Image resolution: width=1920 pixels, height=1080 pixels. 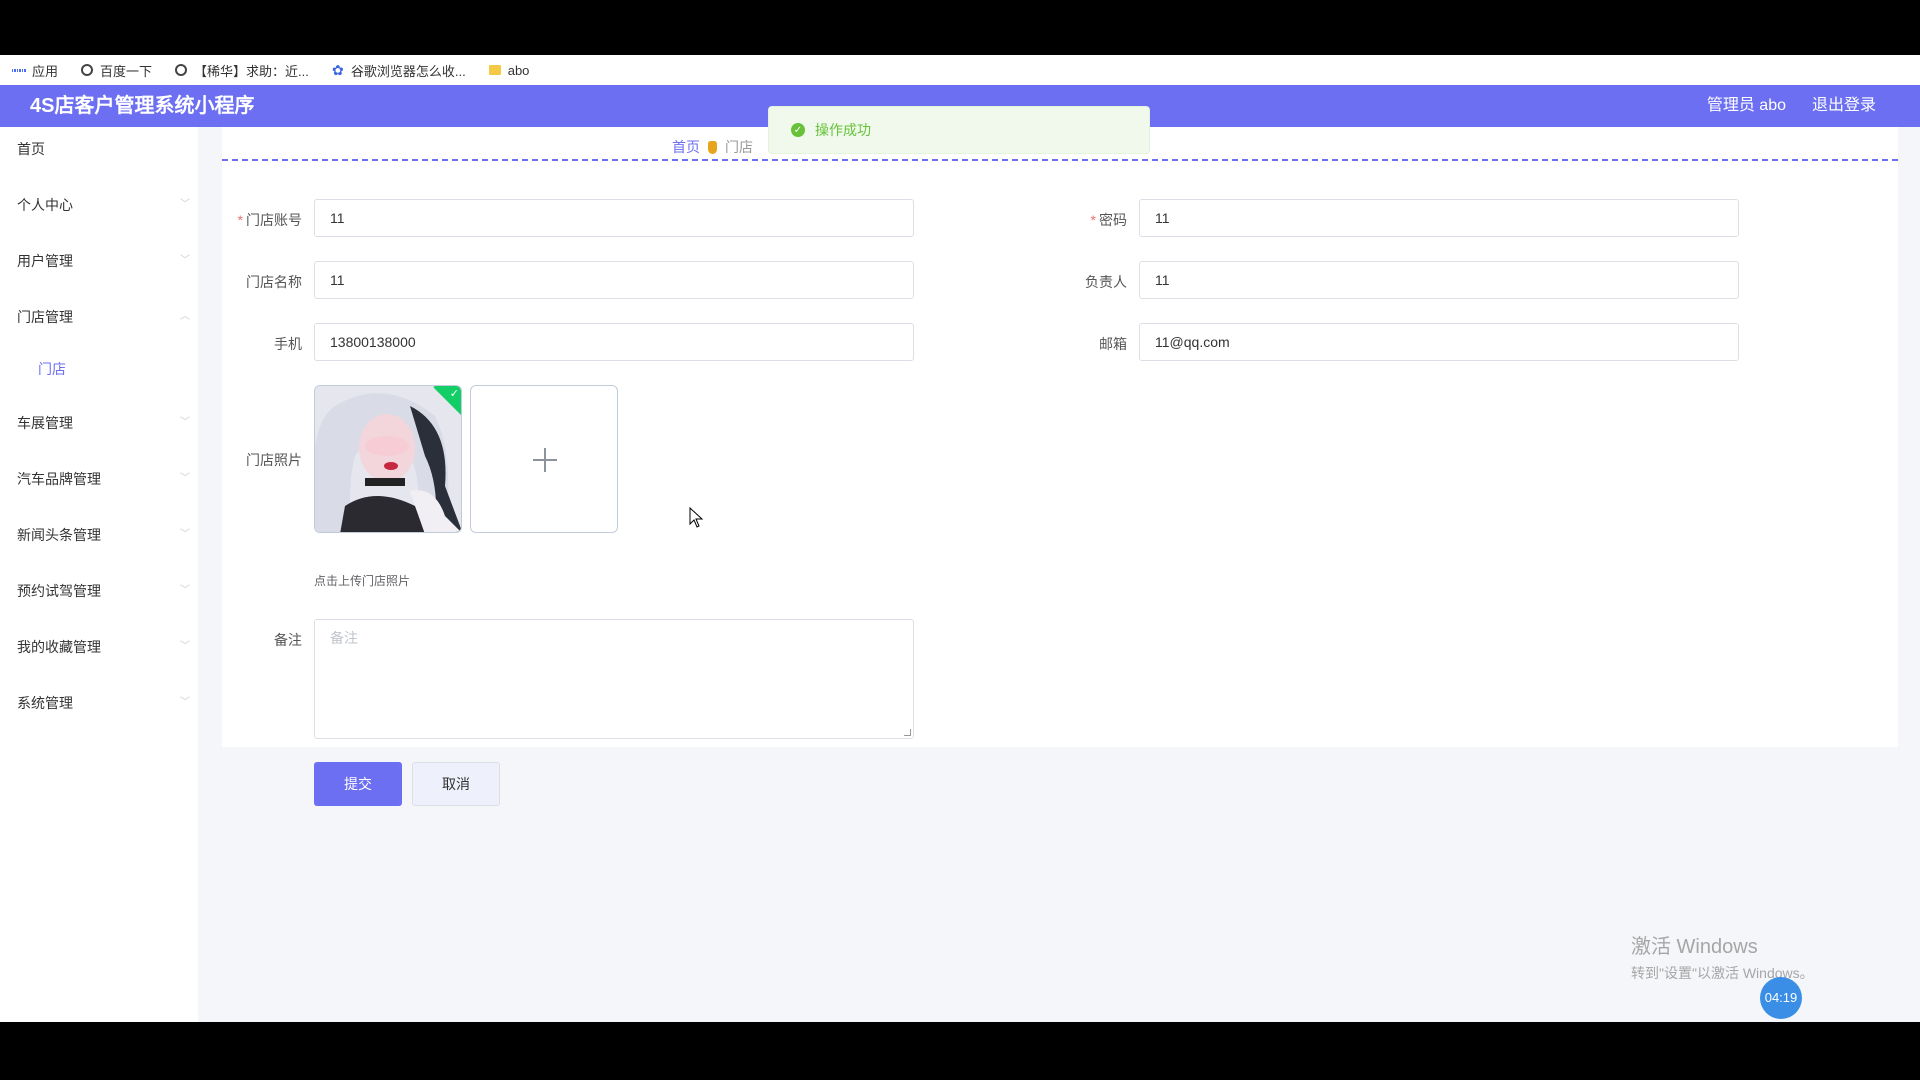 I want to click on sidebar-item-label: 用户管理, so click(x=45, y=261).